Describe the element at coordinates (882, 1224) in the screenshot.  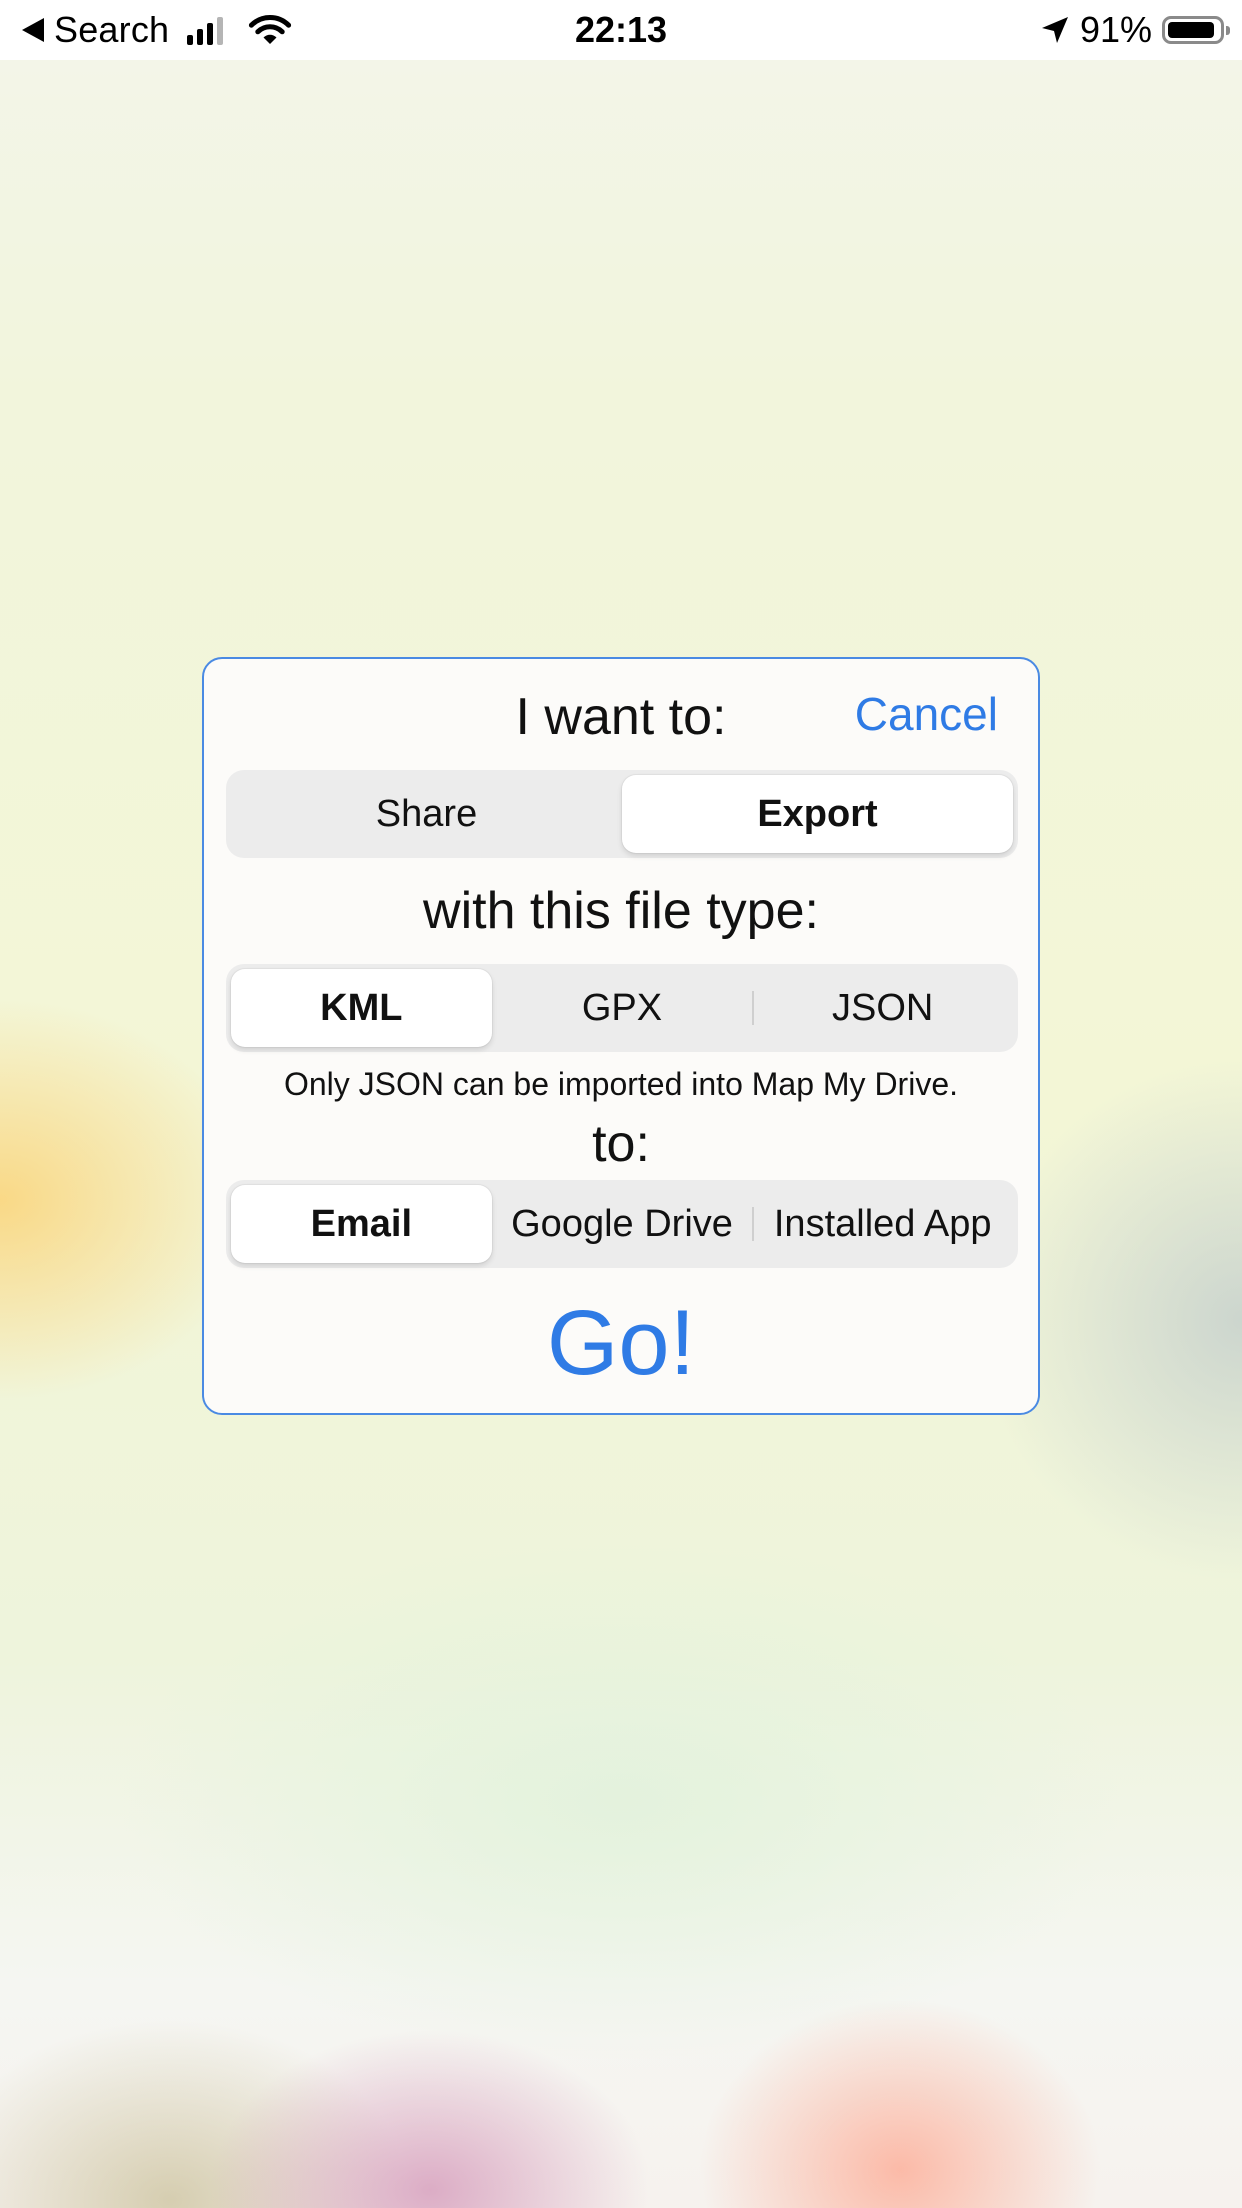
I see `segment-installed-app: Installed App` at that location.